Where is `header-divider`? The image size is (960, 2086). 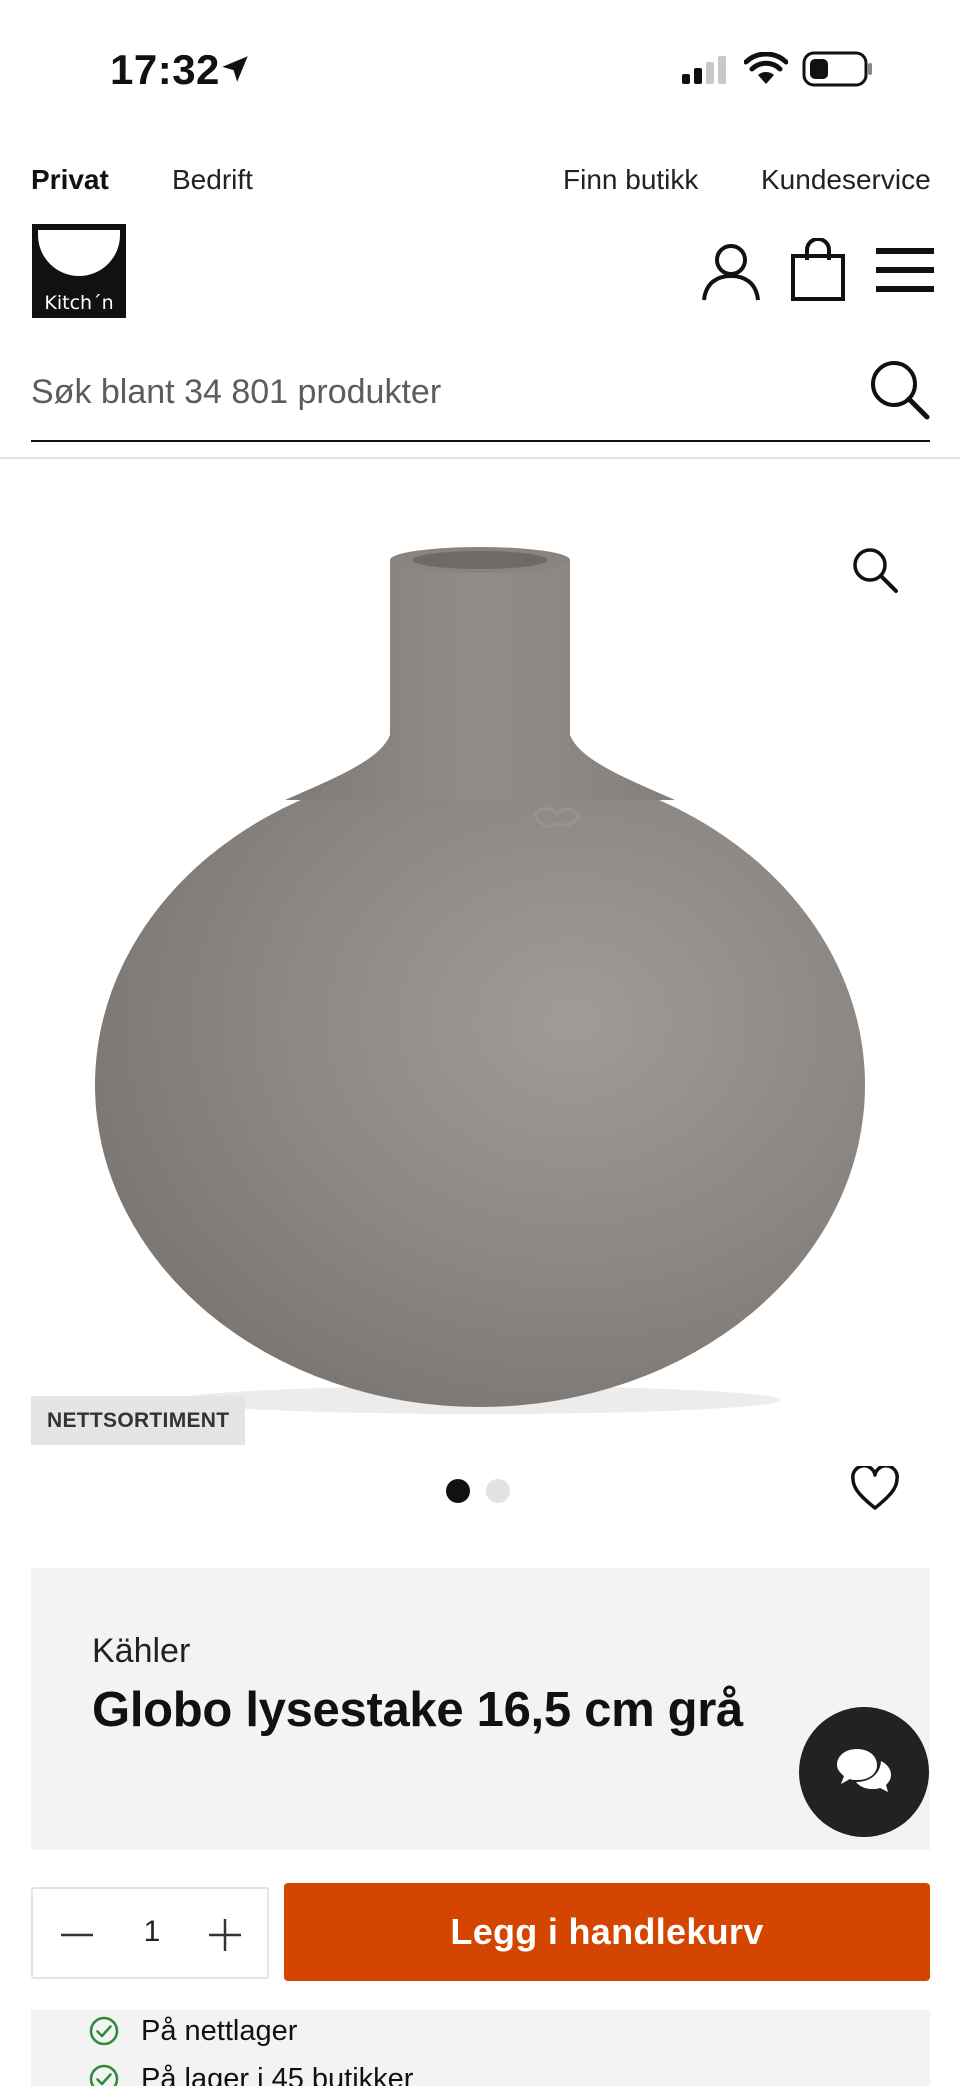 header-divider is located at coordinates (480, 458).